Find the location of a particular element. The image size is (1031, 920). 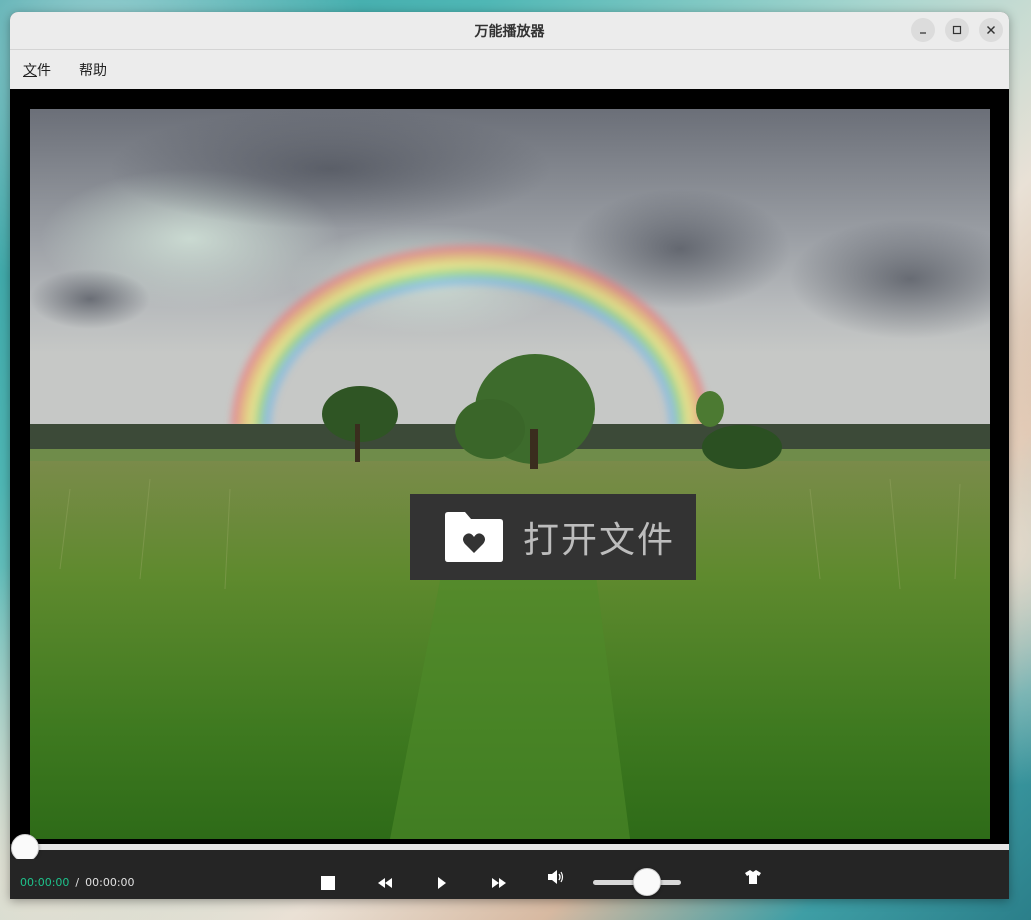

close-button is located at coordinates (991, 30).